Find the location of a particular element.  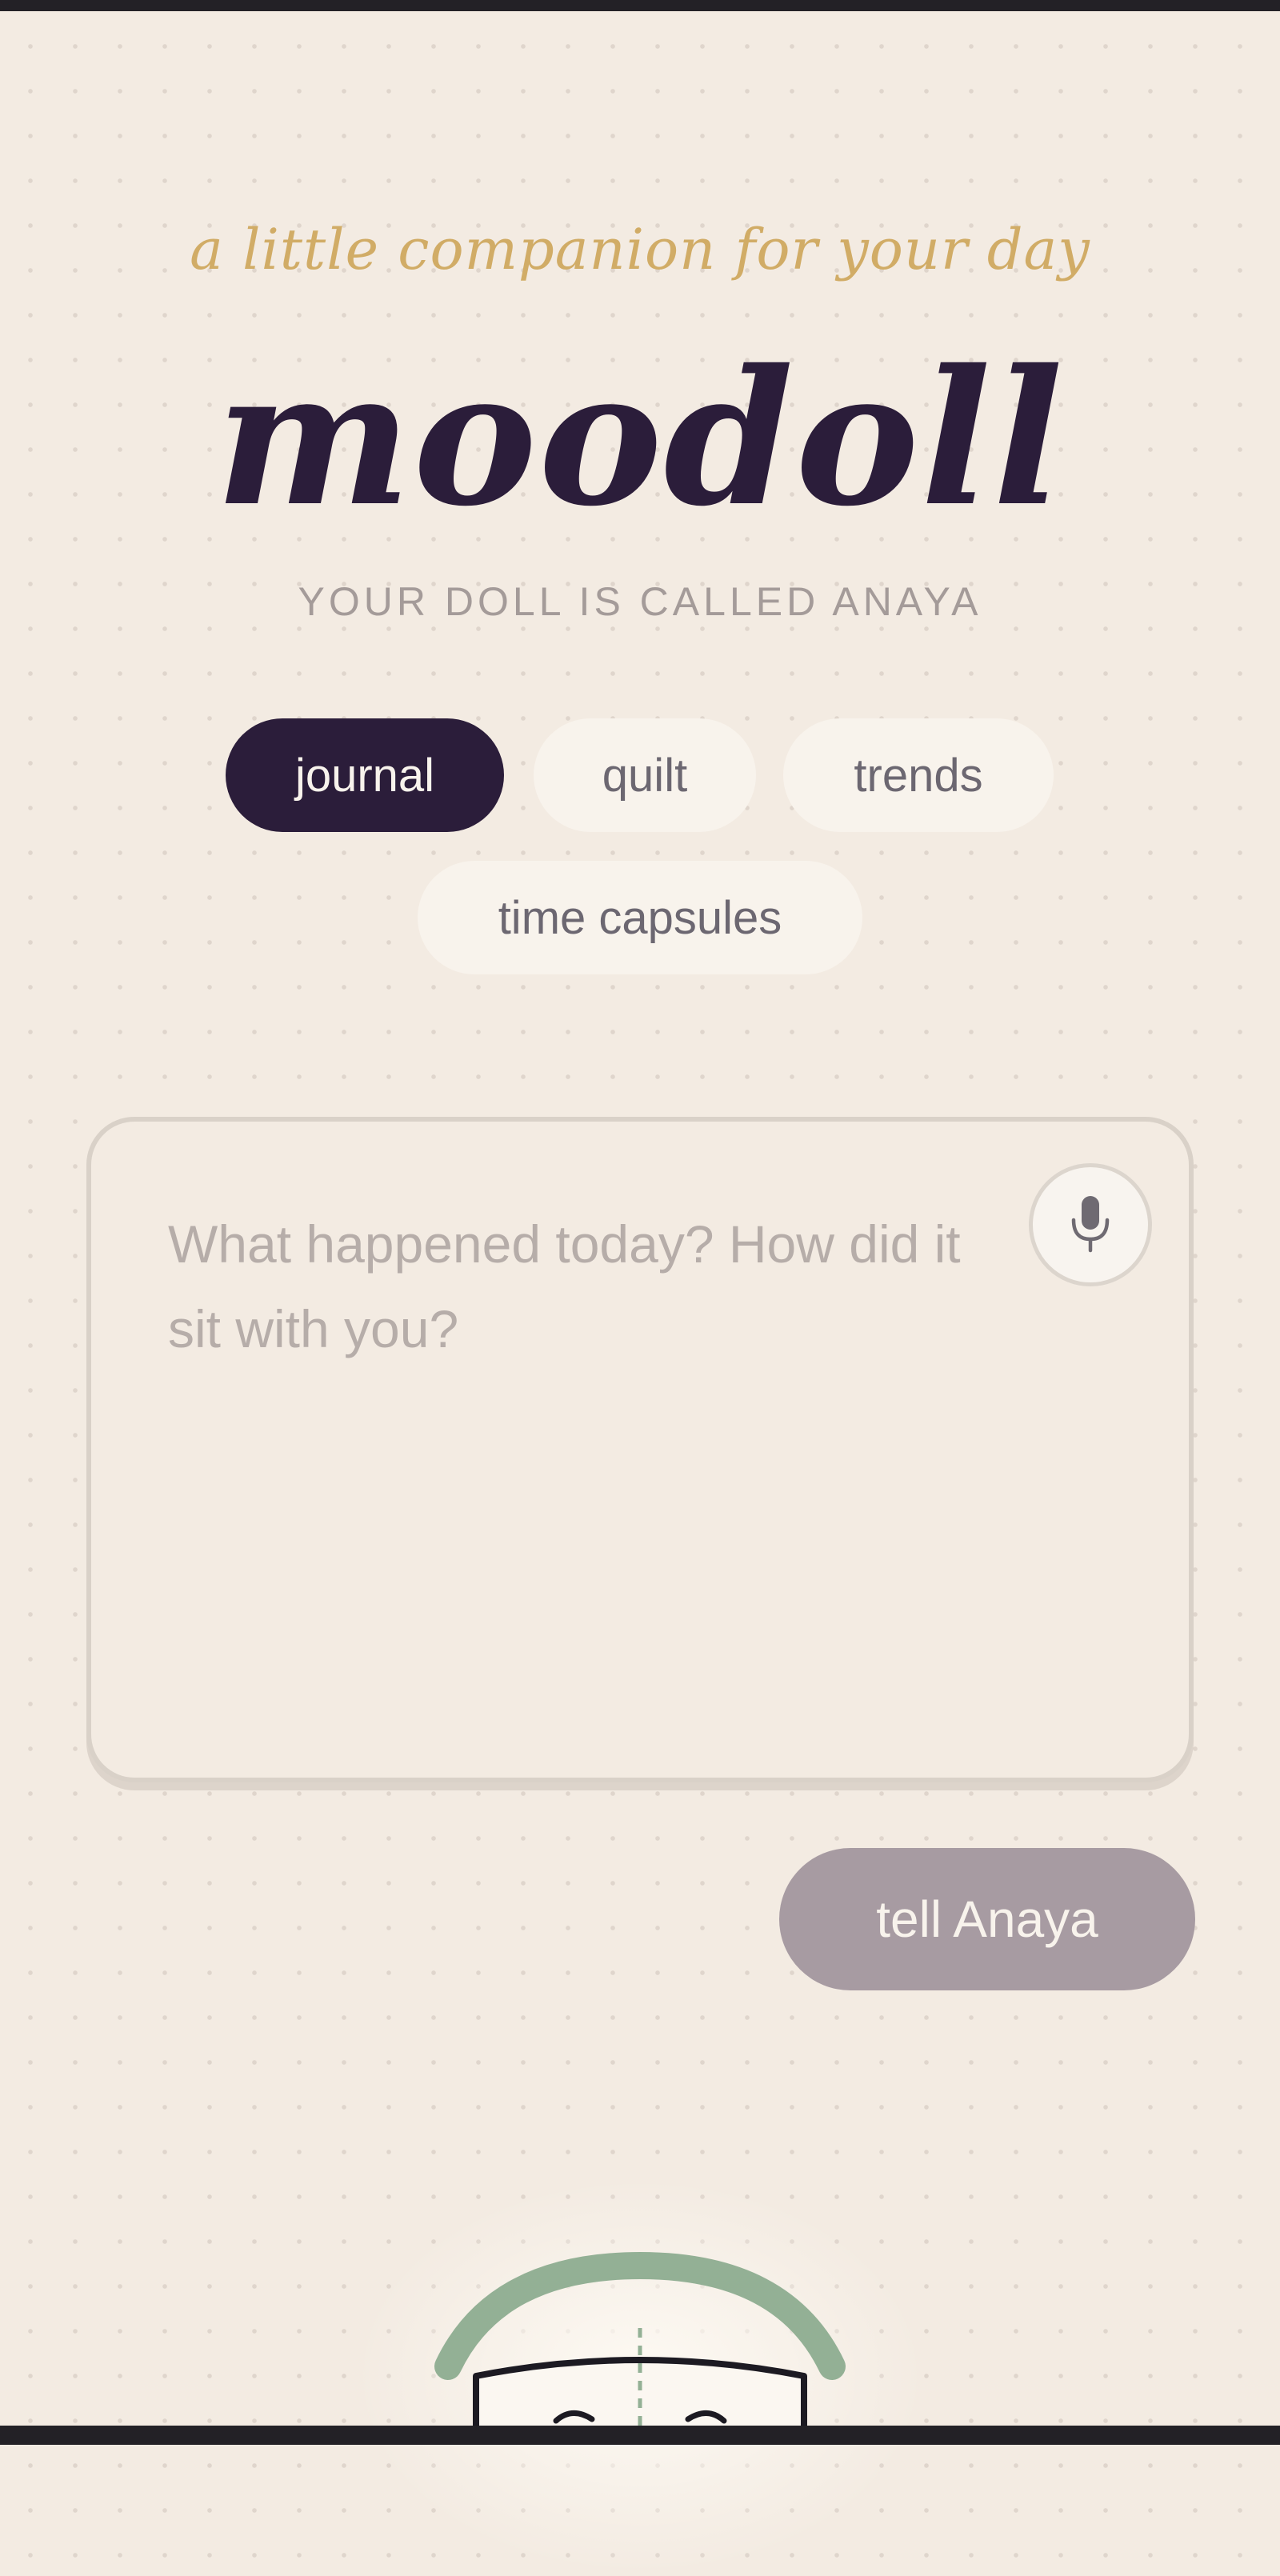

doll-name-subtitle: YOUR DOLL IS CALLED ANAYA is located at coordinates (640, 601).